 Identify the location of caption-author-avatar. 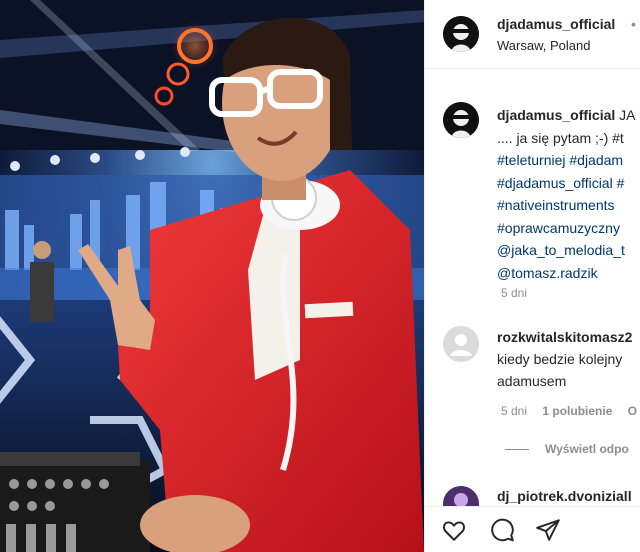
(461, 120).